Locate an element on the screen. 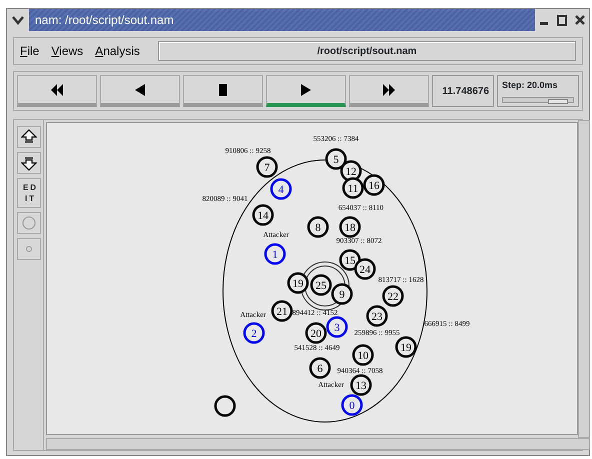 This screenshot has width=592, height=459. zoom-out-button is located at coordinates (29, 163).